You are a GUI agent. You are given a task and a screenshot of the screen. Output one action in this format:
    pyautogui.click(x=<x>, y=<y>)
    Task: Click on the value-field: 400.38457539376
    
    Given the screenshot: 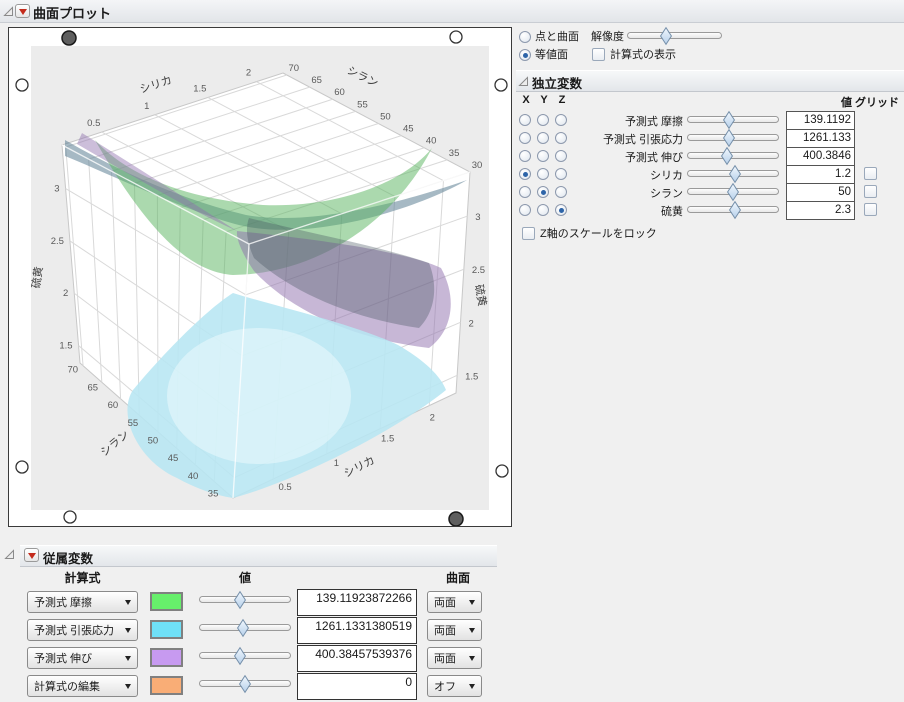 What is the action you would take?
    pyautogui.click(x=357, y=658)
    